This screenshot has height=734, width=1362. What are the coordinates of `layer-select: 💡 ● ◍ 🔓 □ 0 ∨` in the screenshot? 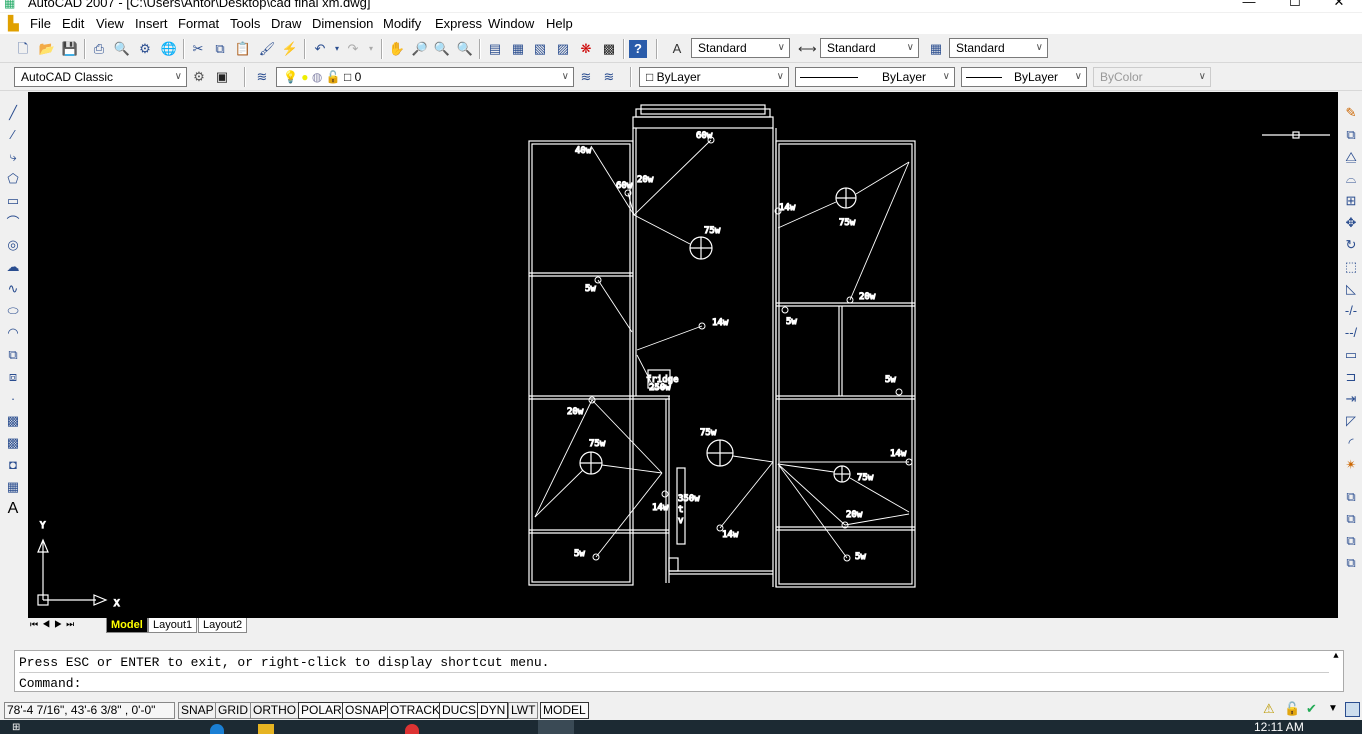 It's located at (425, 77).